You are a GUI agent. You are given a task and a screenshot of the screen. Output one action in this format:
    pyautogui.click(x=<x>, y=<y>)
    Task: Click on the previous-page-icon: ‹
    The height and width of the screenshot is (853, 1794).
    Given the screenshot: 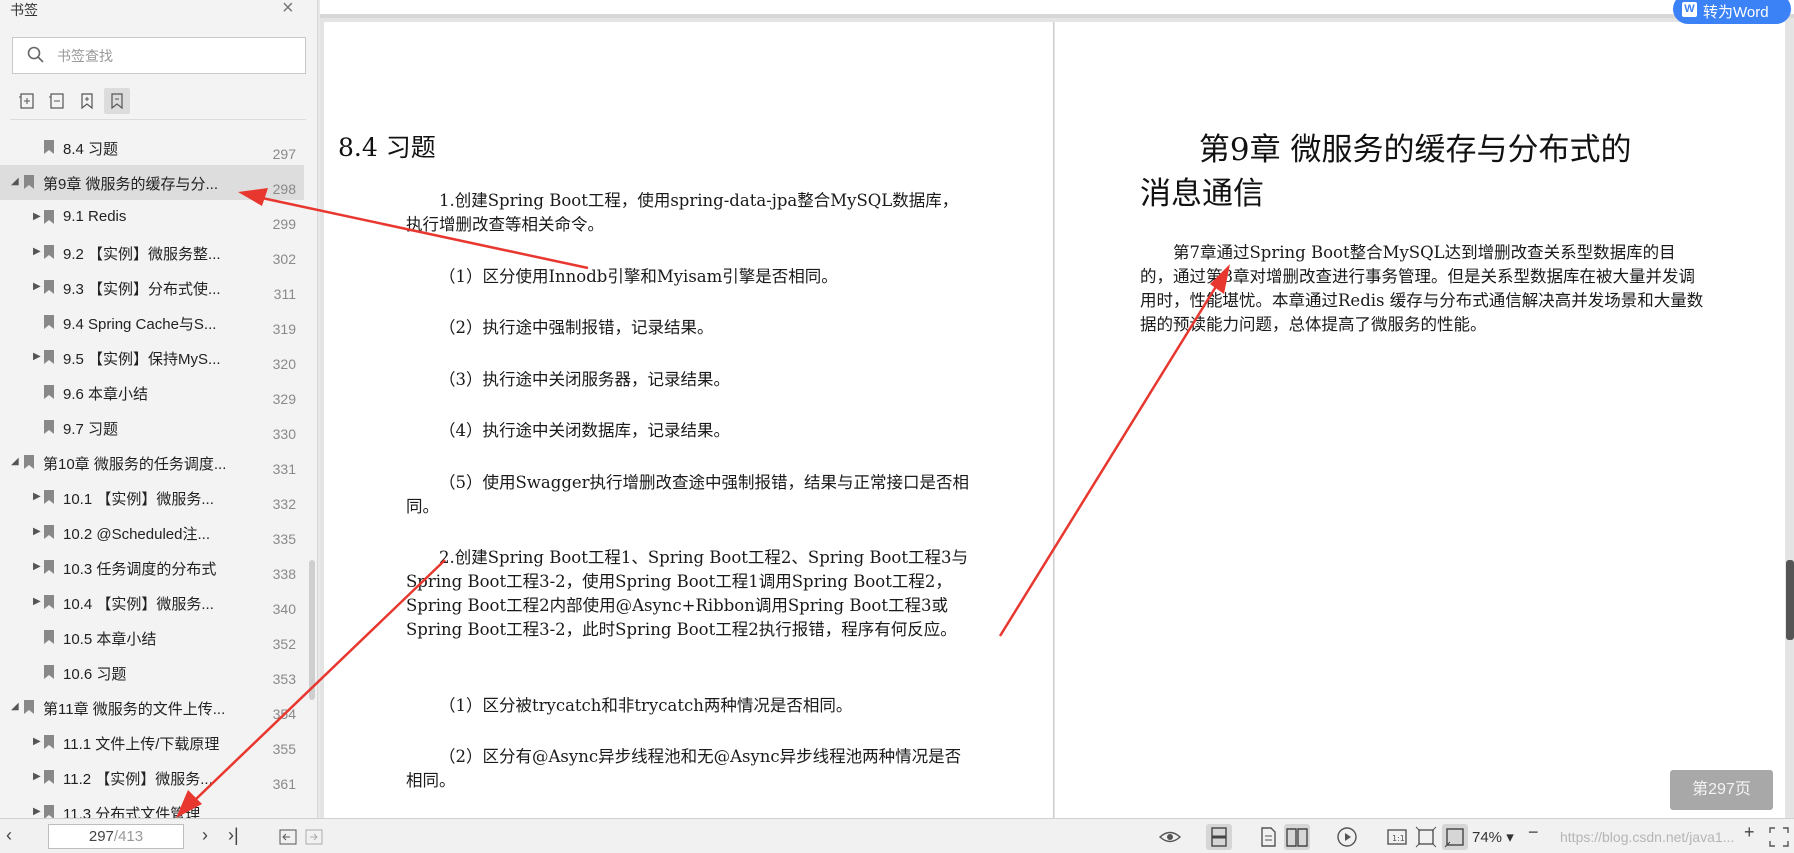 What is the action you would take?
    pyautogui.click(x=9, y=835)
    